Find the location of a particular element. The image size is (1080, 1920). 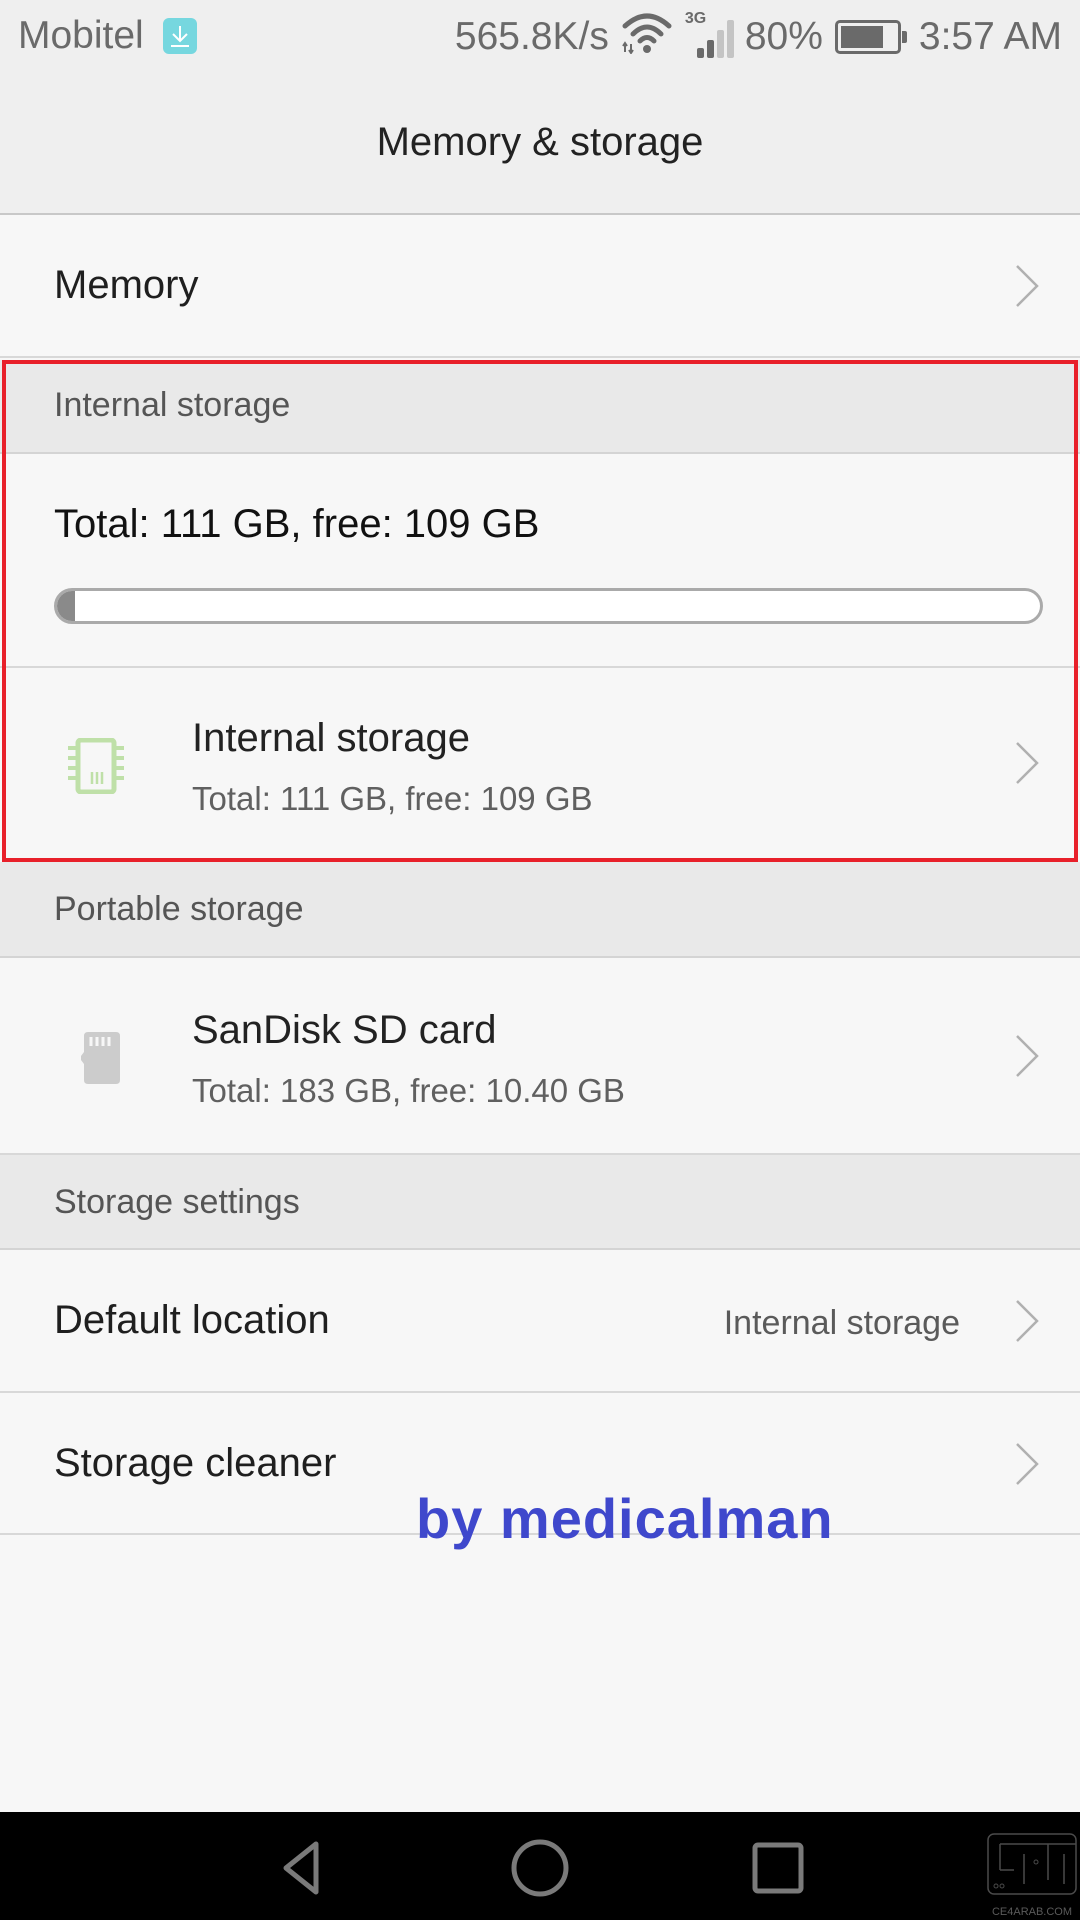

default-location-row: Default location Internal storage is located at coordinates (540, 1321).